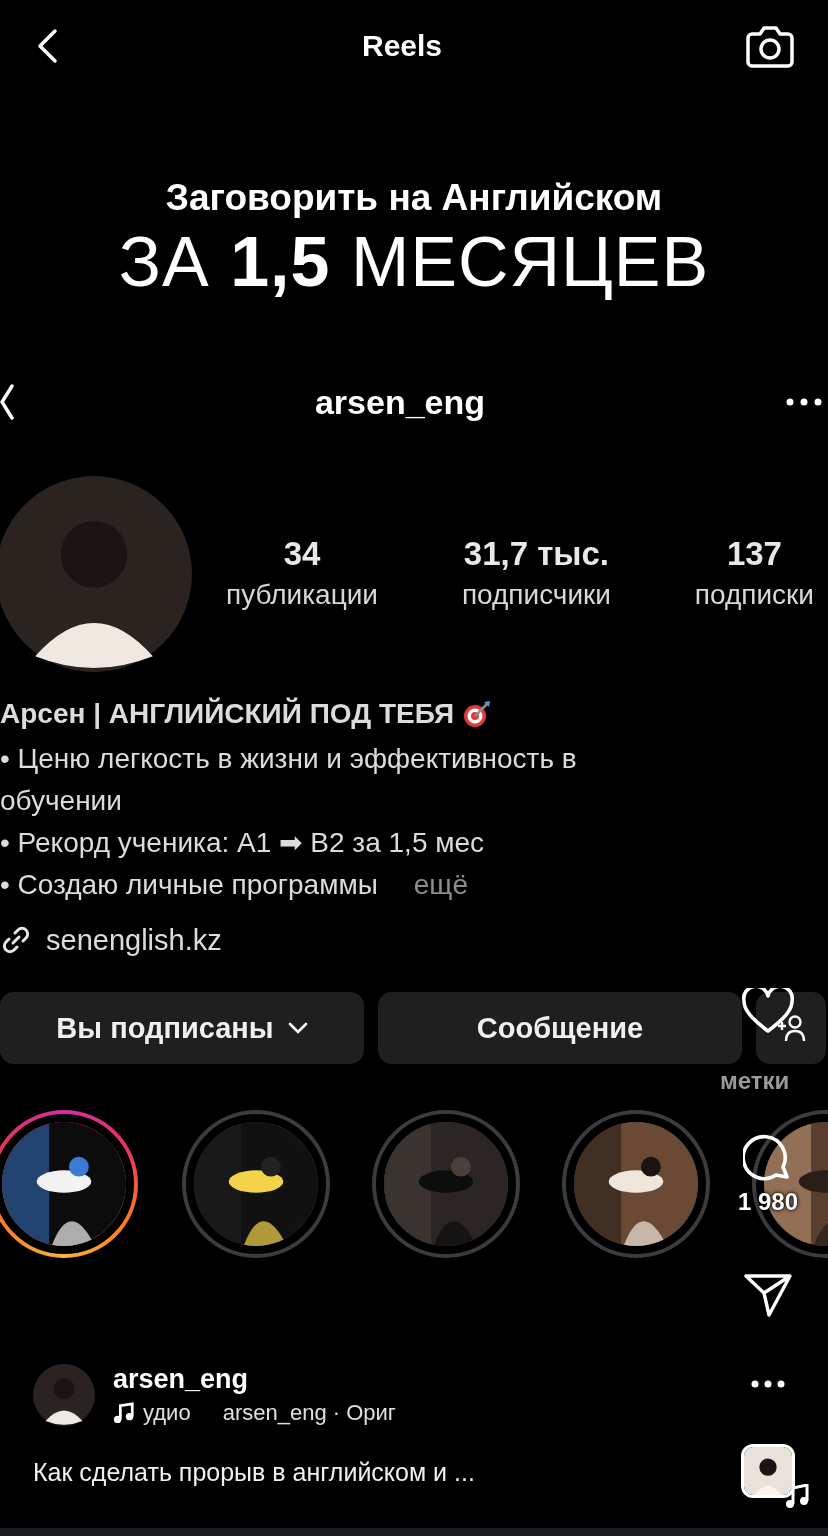 The image size is (828, 1536). Describe the element at coordinates (61, 800) in the screenshot. I see `bio-text: обучении` at that location.